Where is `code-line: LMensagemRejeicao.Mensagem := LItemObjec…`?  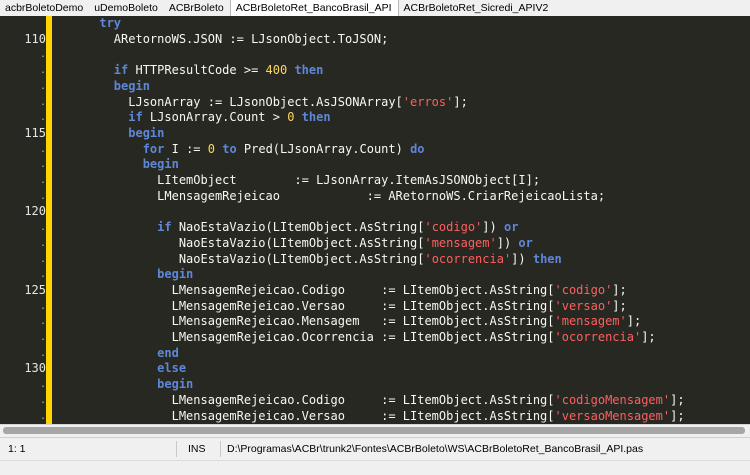 code-line: LMensagemRejeicao.Mensagem := LItemObjec… is located at coordinates (349, 322).